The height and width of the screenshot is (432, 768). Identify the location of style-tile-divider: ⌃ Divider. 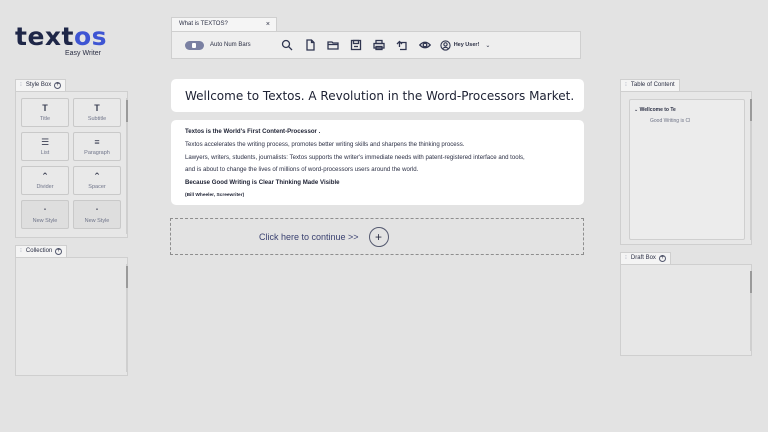
(45, 180).